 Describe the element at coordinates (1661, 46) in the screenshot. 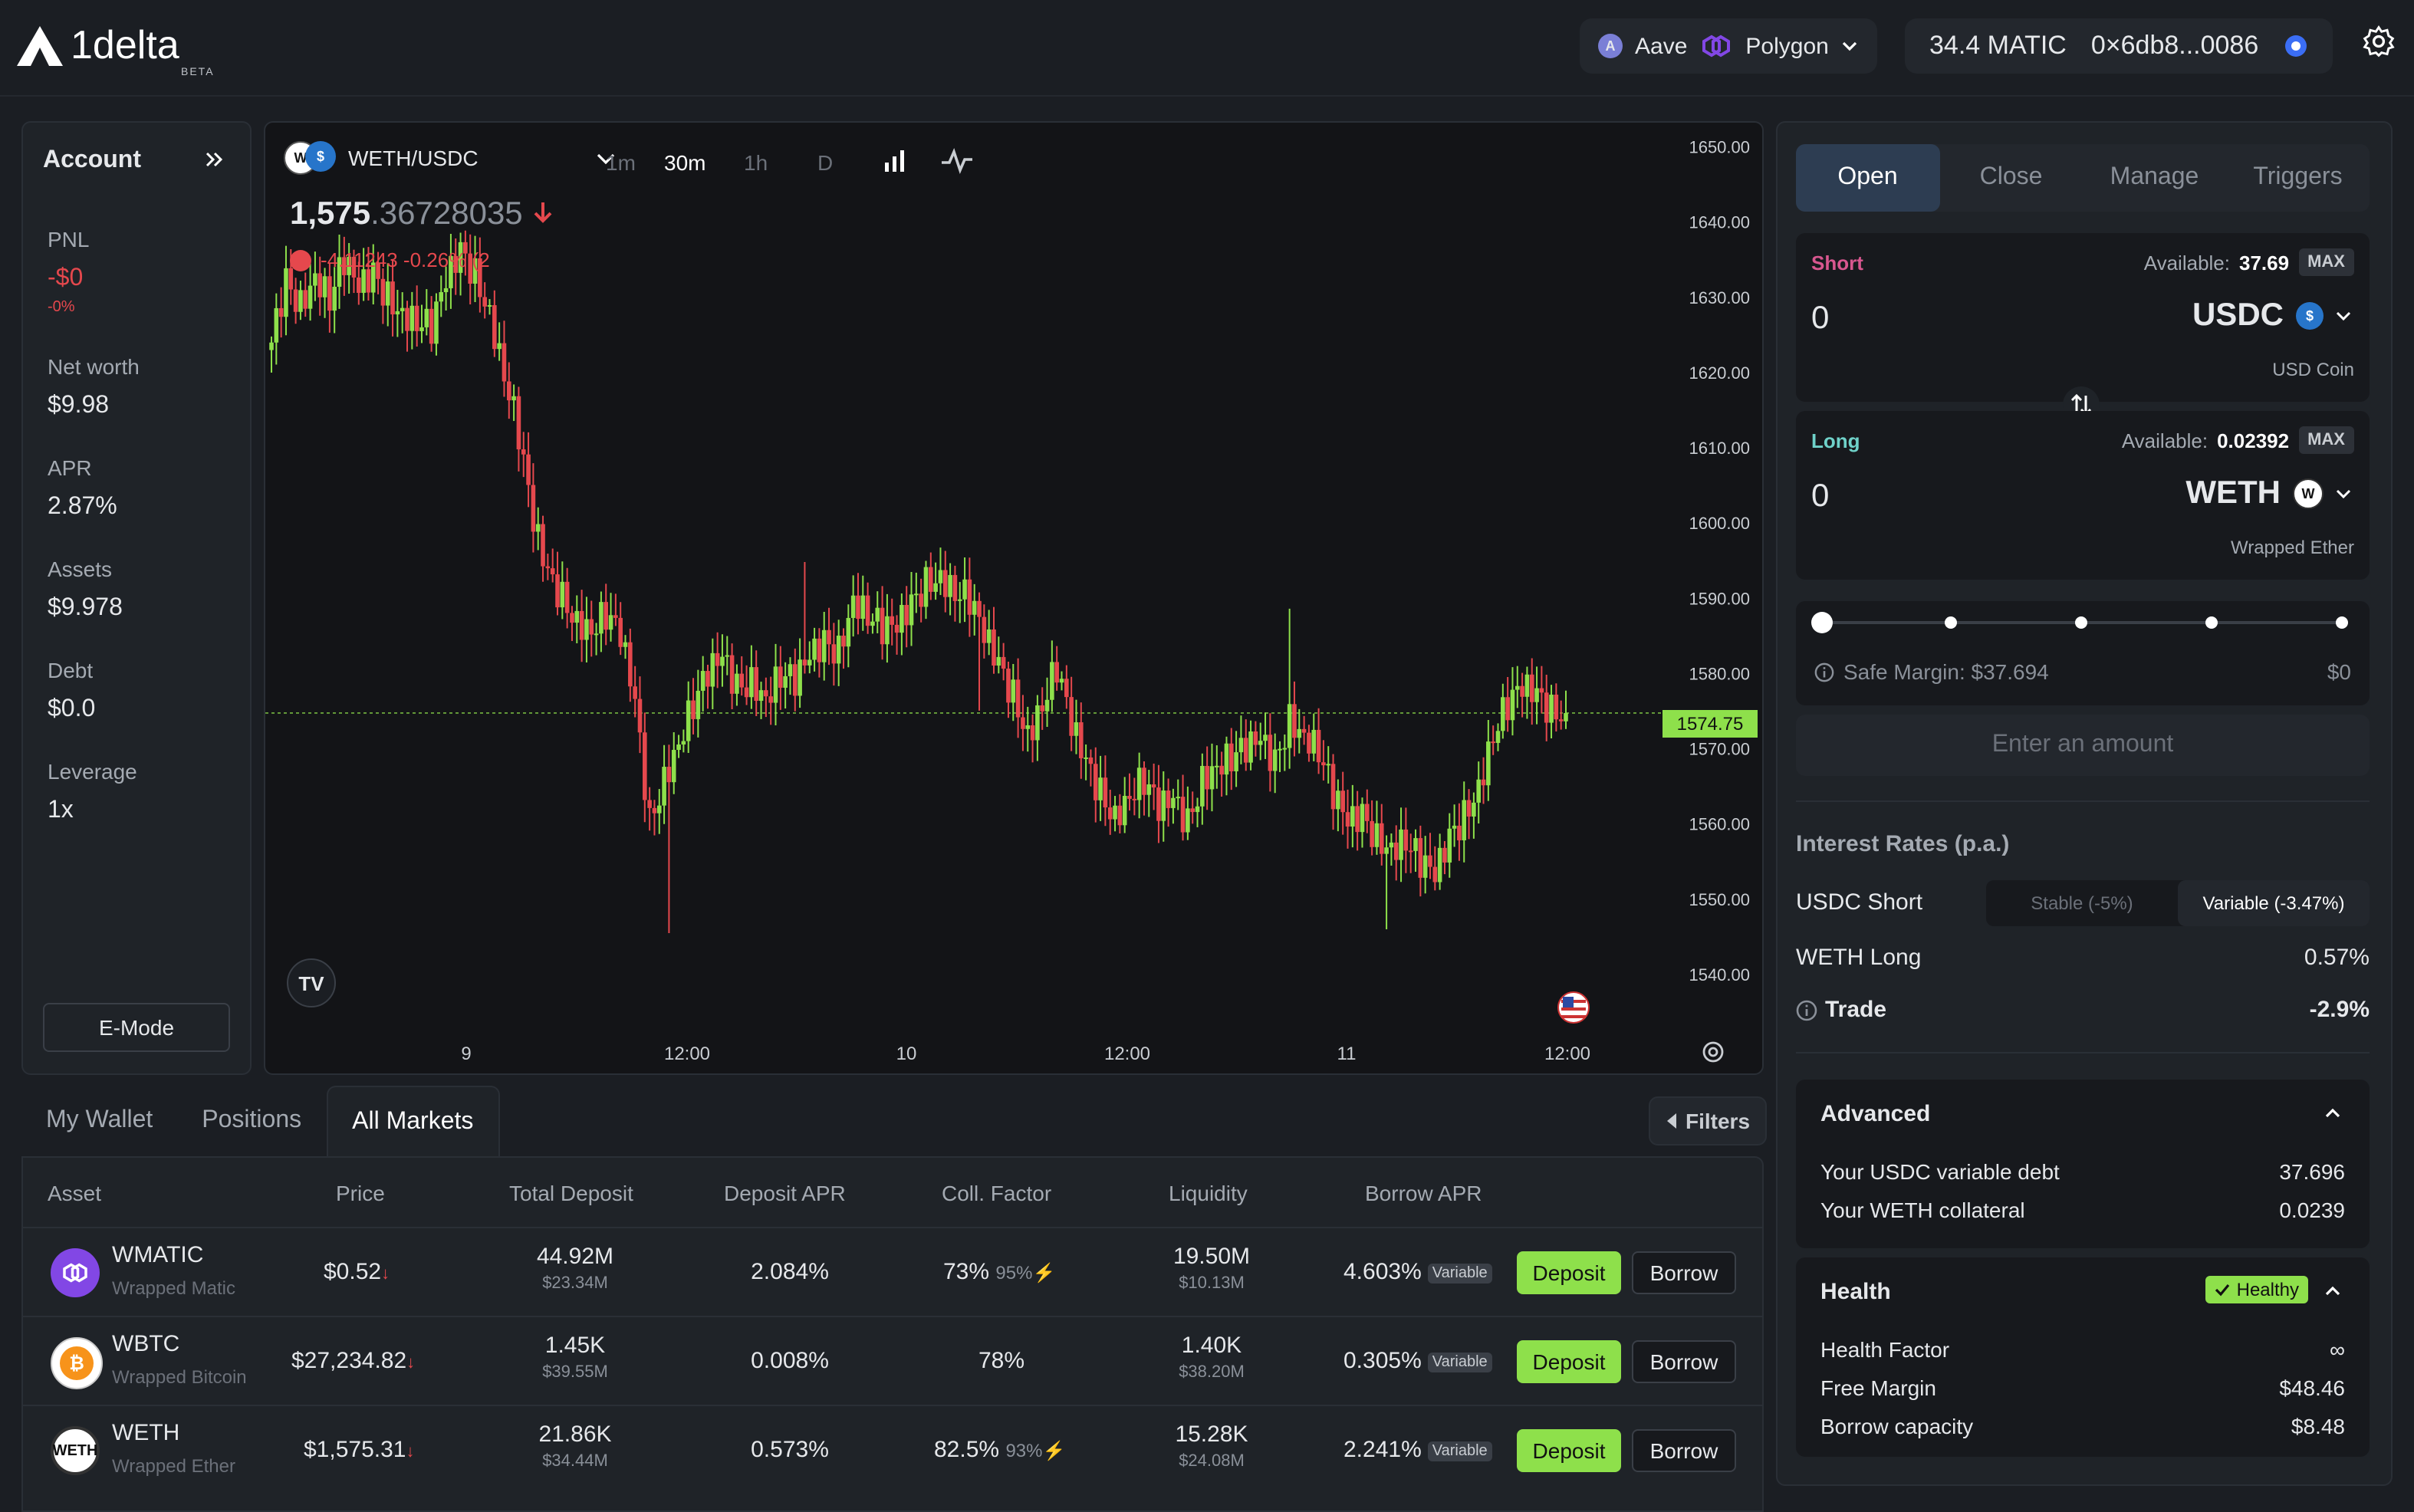

I see `protocol-label: Aave` at that location.